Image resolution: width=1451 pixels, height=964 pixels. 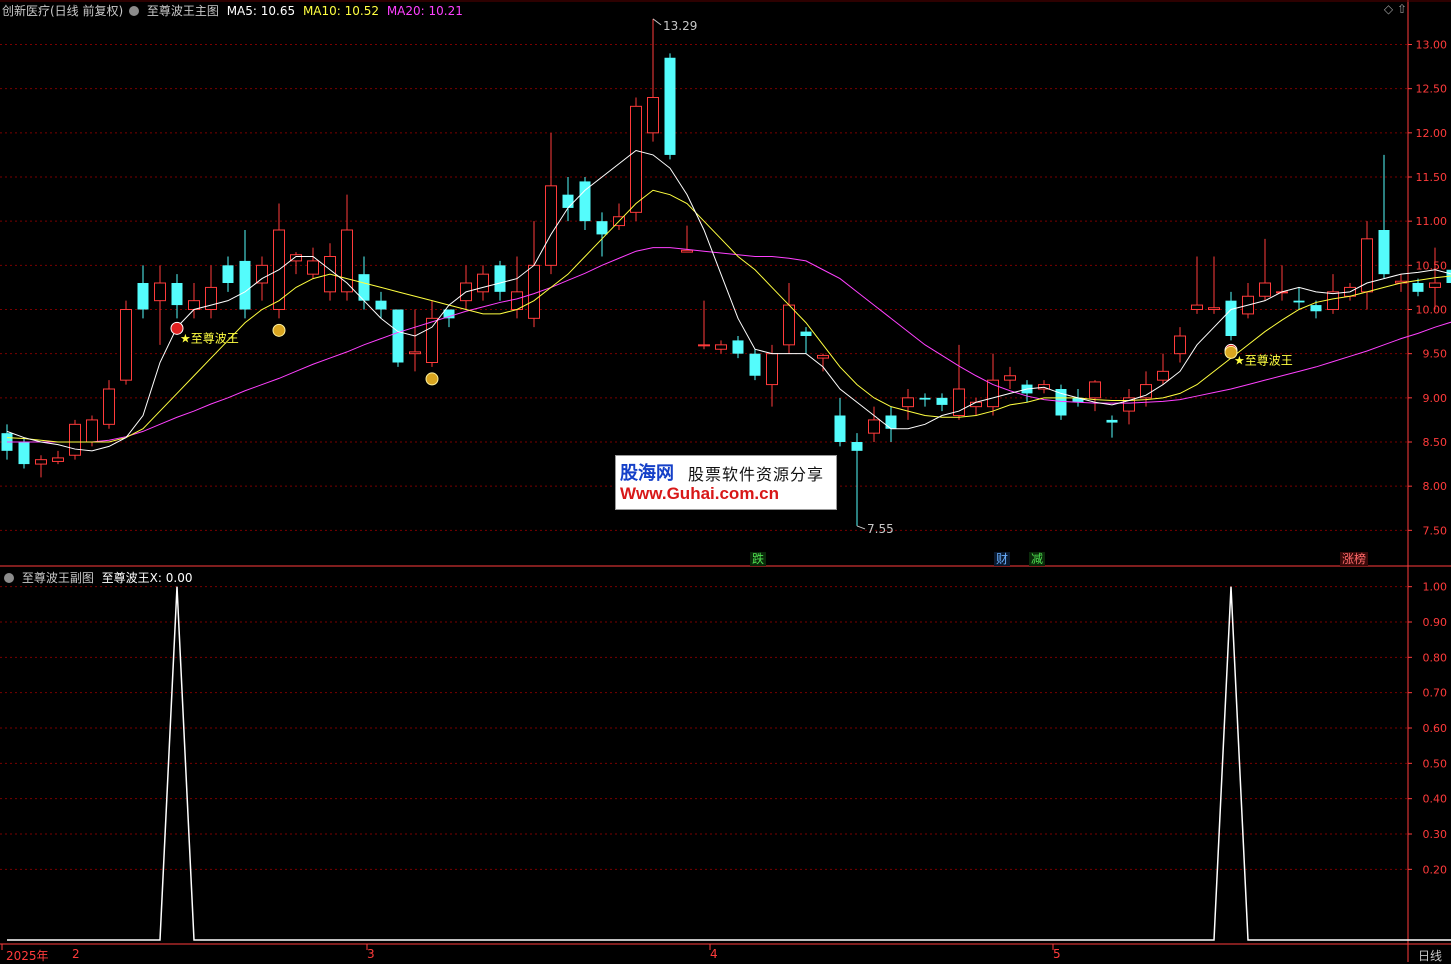 I want to click on sub-chart-header: 至尊波王副图 至尊波王X: 0.00, so click(x=97, y=577).